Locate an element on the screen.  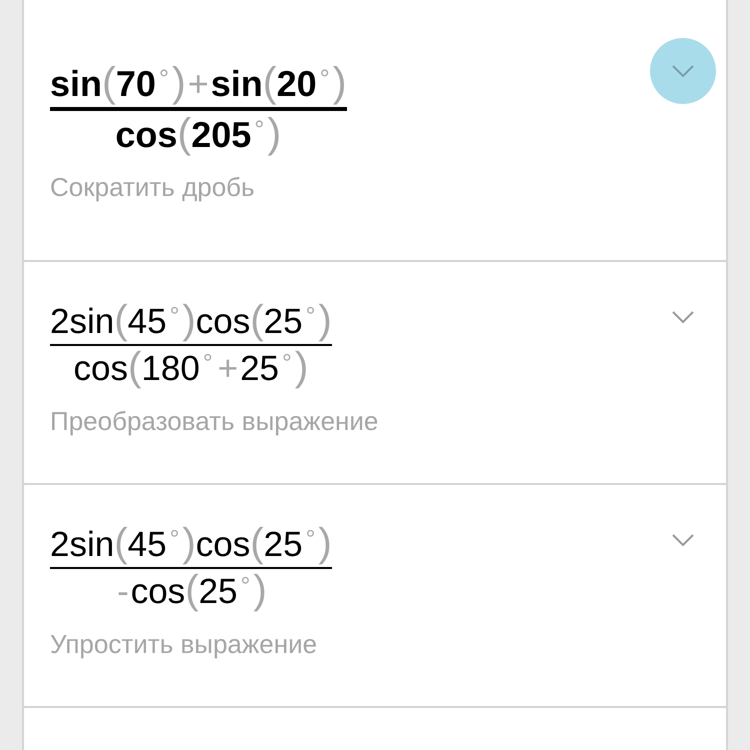
fraction-denominator: cos(180$^{°}$+25$^{°}$) is located at coordinates (191, 368).